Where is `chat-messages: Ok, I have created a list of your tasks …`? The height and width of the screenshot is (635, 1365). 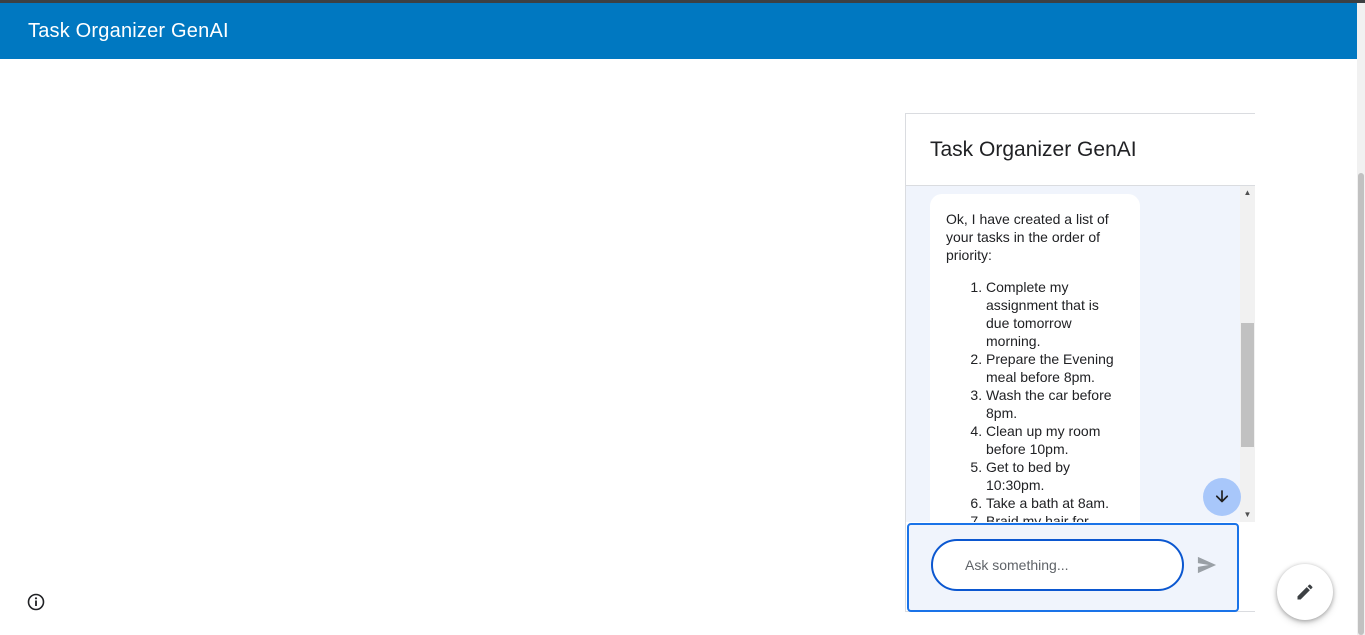
chat-messages: Ok, I have created a list of your tasks … is located at coordinates (1073, 354).